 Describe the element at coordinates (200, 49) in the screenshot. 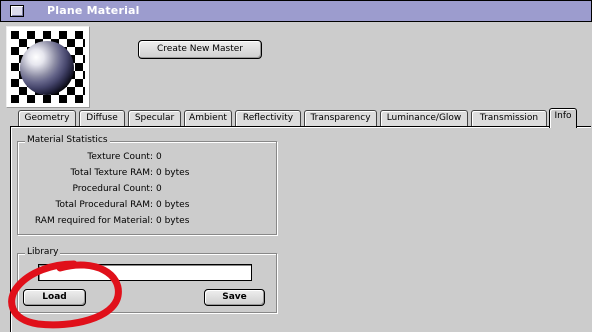

I see `create-new-master-button: Create New Master` at that location.